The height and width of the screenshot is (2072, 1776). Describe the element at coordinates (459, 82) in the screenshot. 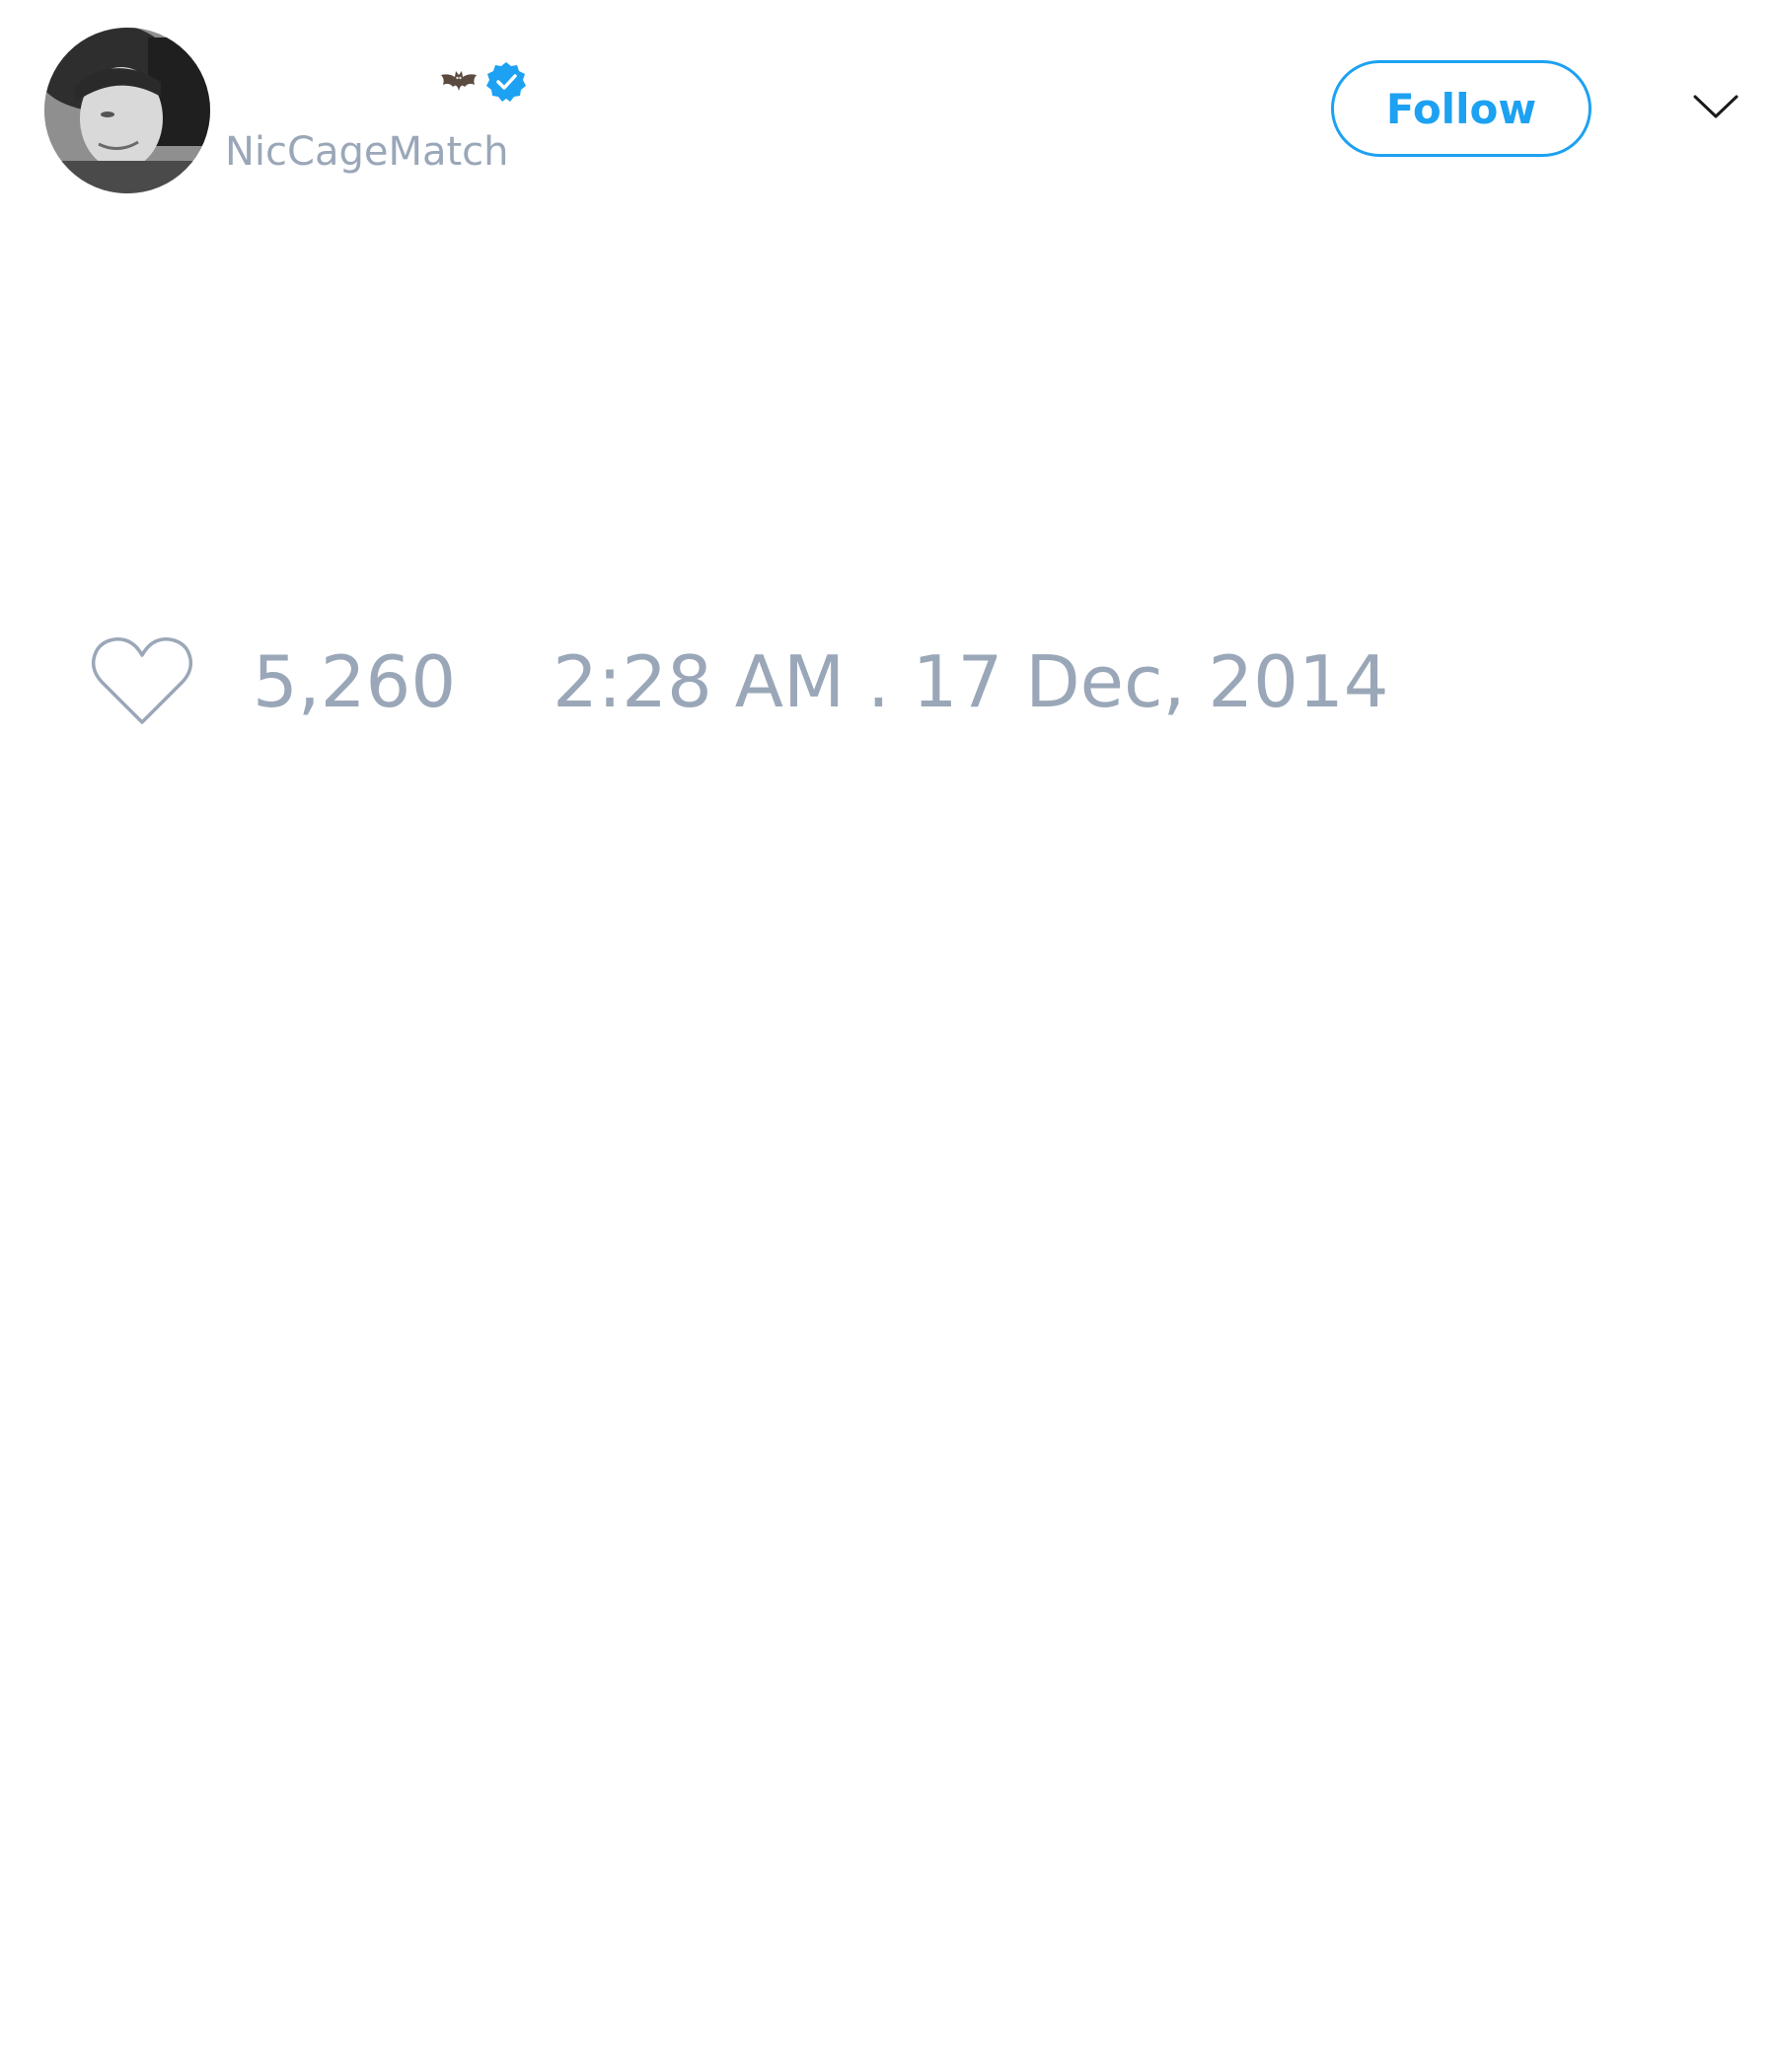

I see `bat-emoji-icon` at that location.